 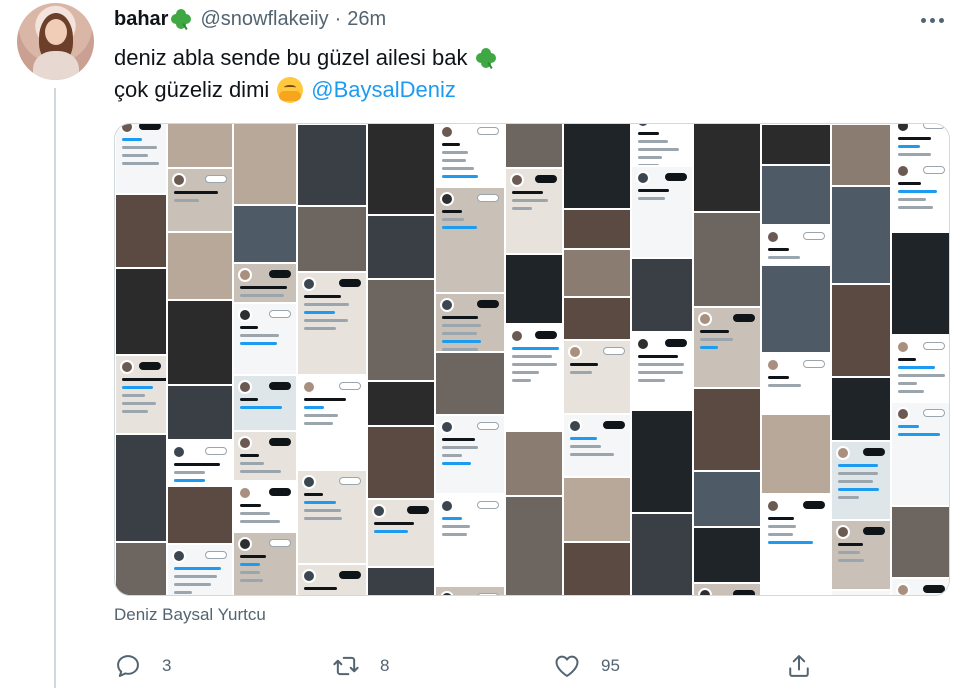 I want to click on share-button, so click(x=799, y=666).